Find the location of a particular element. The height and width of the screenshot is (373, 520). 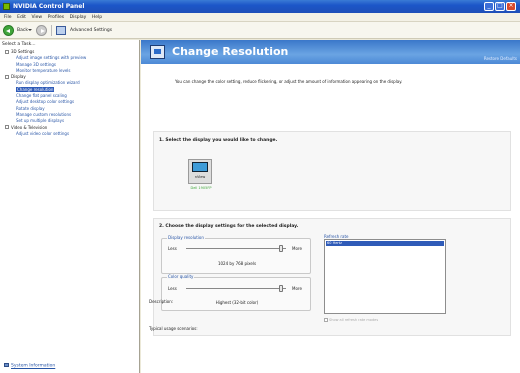

color-slider-thumb is located at coordinates (281, 288).